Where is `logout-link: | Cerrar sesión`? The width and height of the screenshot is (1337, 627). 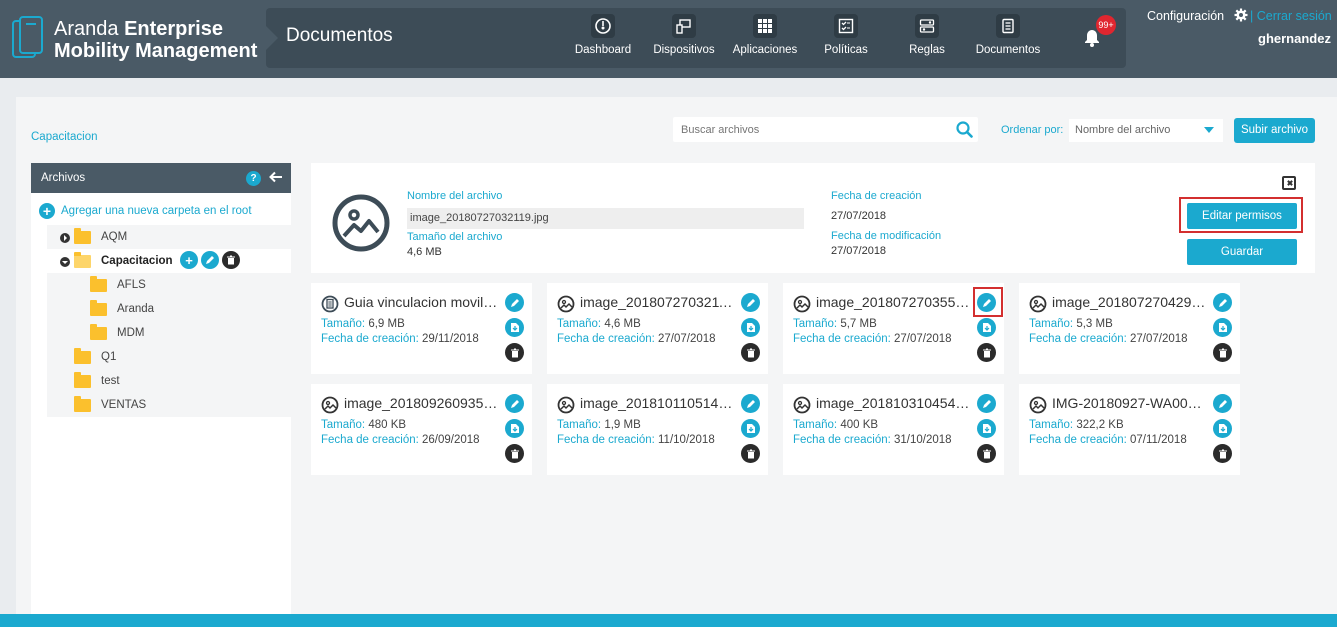 logout-link: | Cerrar sesión is located at coordinates (1291, 16).